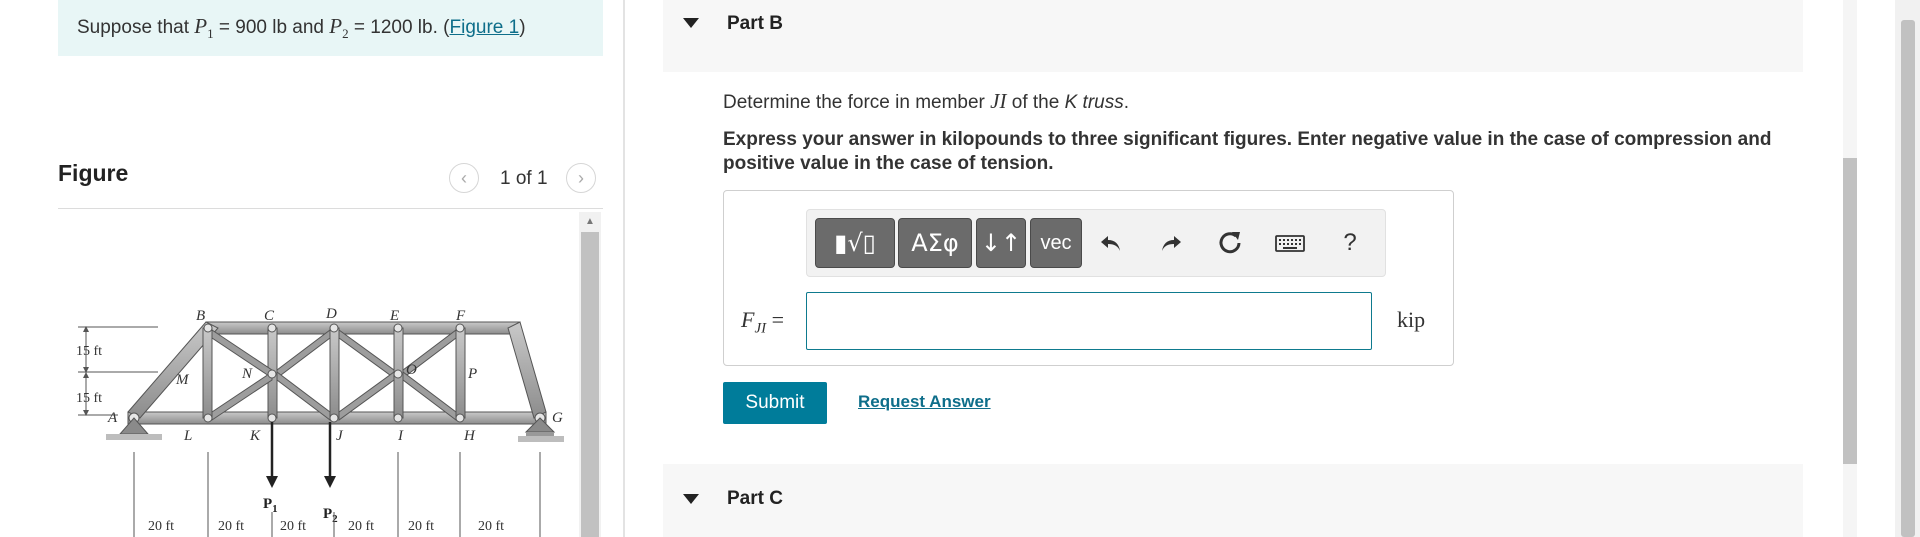 The height and width of the screenshot is (537, 1920). Describe the element at coordinates (1908, 278) in the screenshot. I see `page-scroll-thumb` at that location.